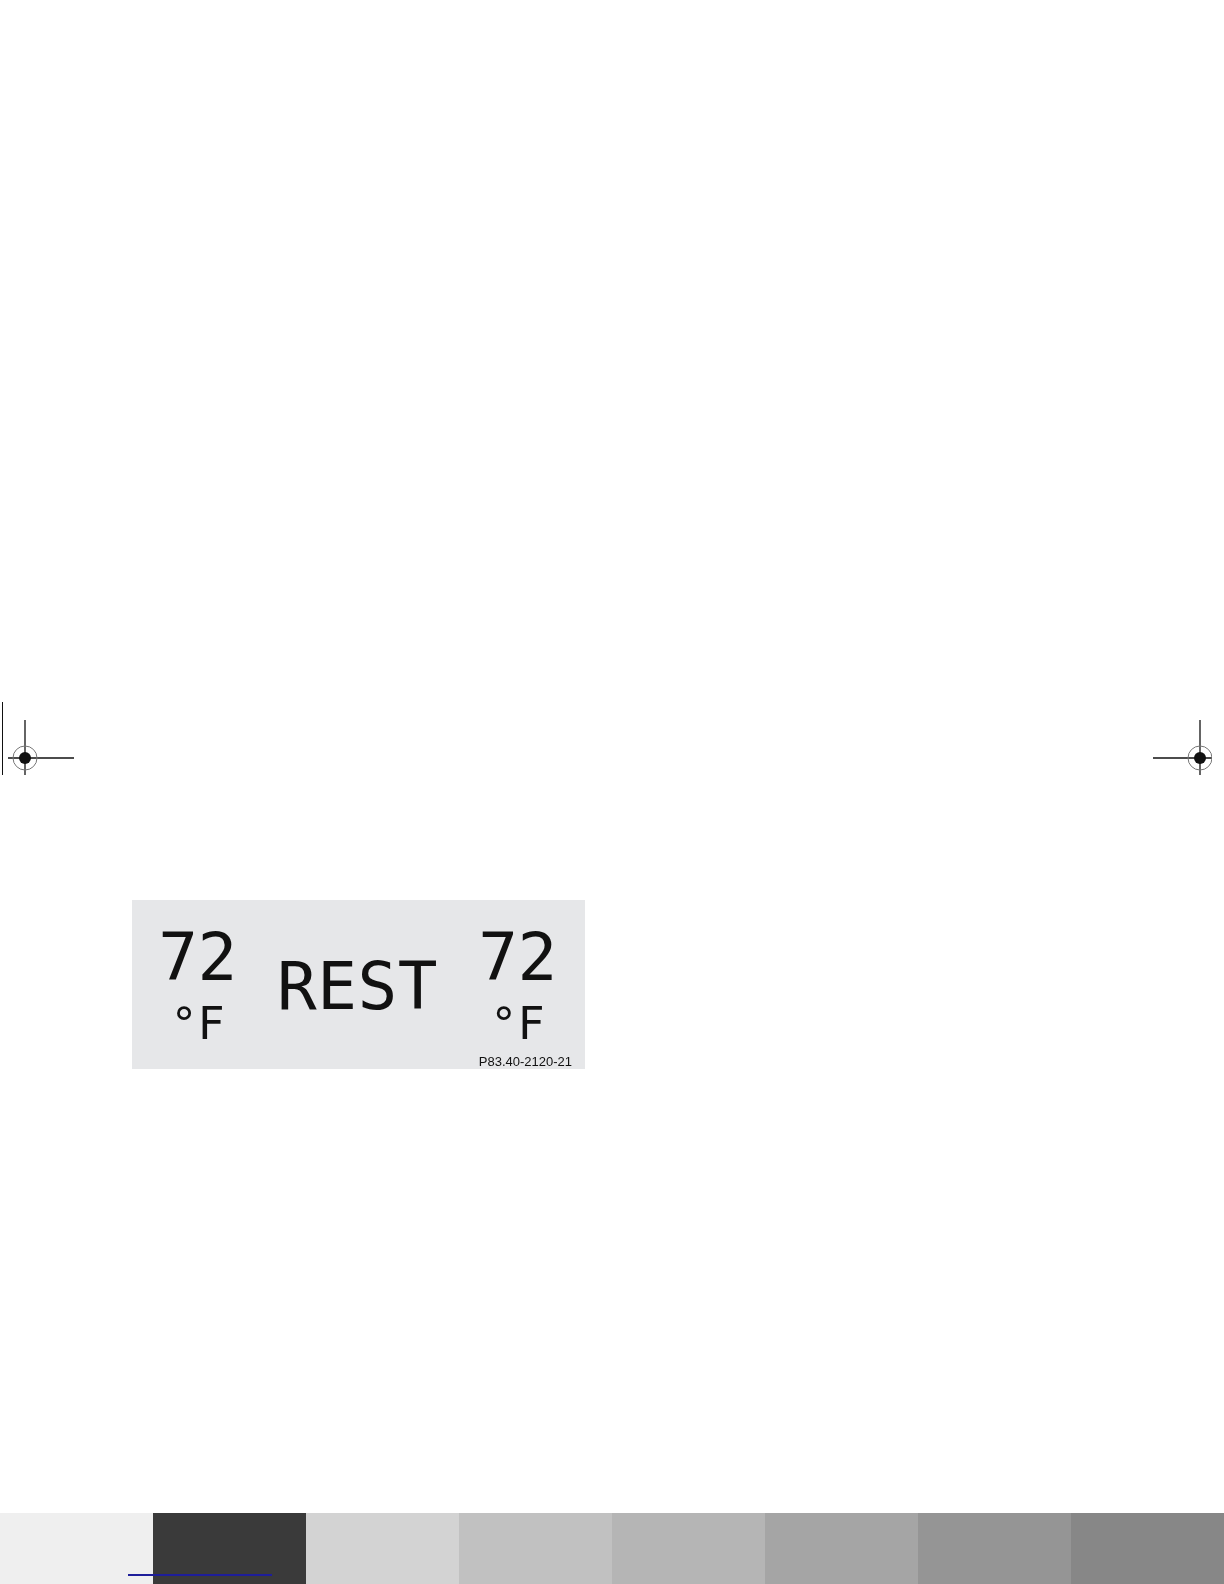 This screenshot has height=1584, width=1224. I want to click on mode-label: REST, so click(357, 987).